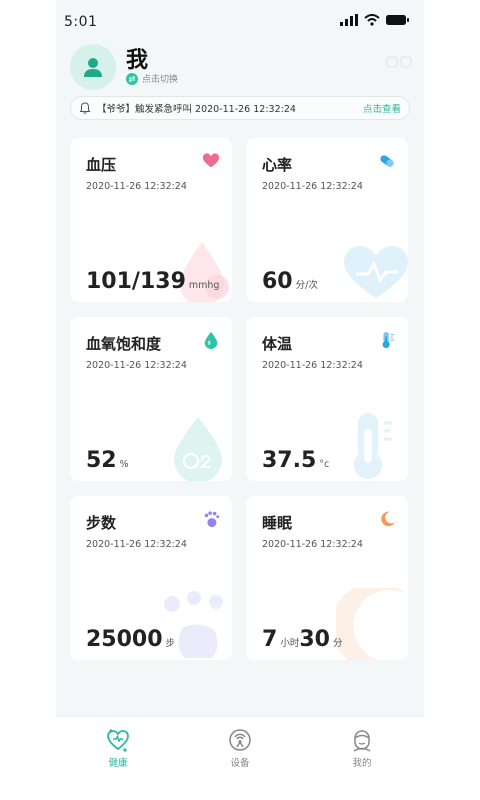 The width and height of the screenshot is (480, 800). I want to click on device-icon, so click(240, 740).